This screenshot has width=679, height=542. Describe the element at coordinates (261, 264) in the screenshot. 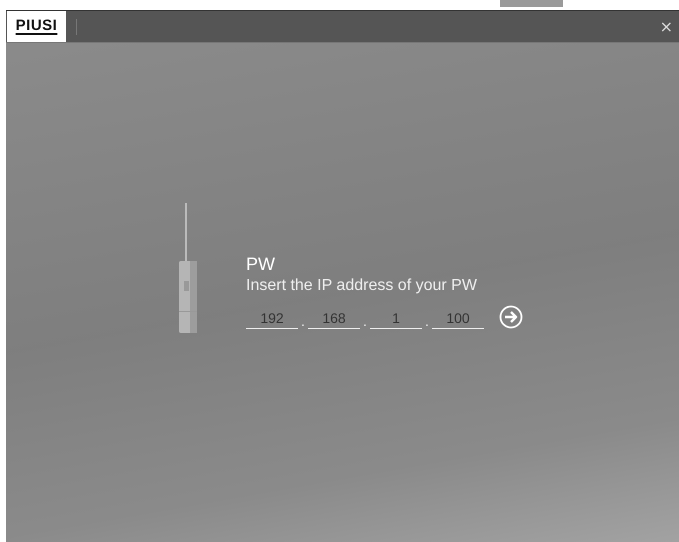

I see `device-title: PW` at that location.